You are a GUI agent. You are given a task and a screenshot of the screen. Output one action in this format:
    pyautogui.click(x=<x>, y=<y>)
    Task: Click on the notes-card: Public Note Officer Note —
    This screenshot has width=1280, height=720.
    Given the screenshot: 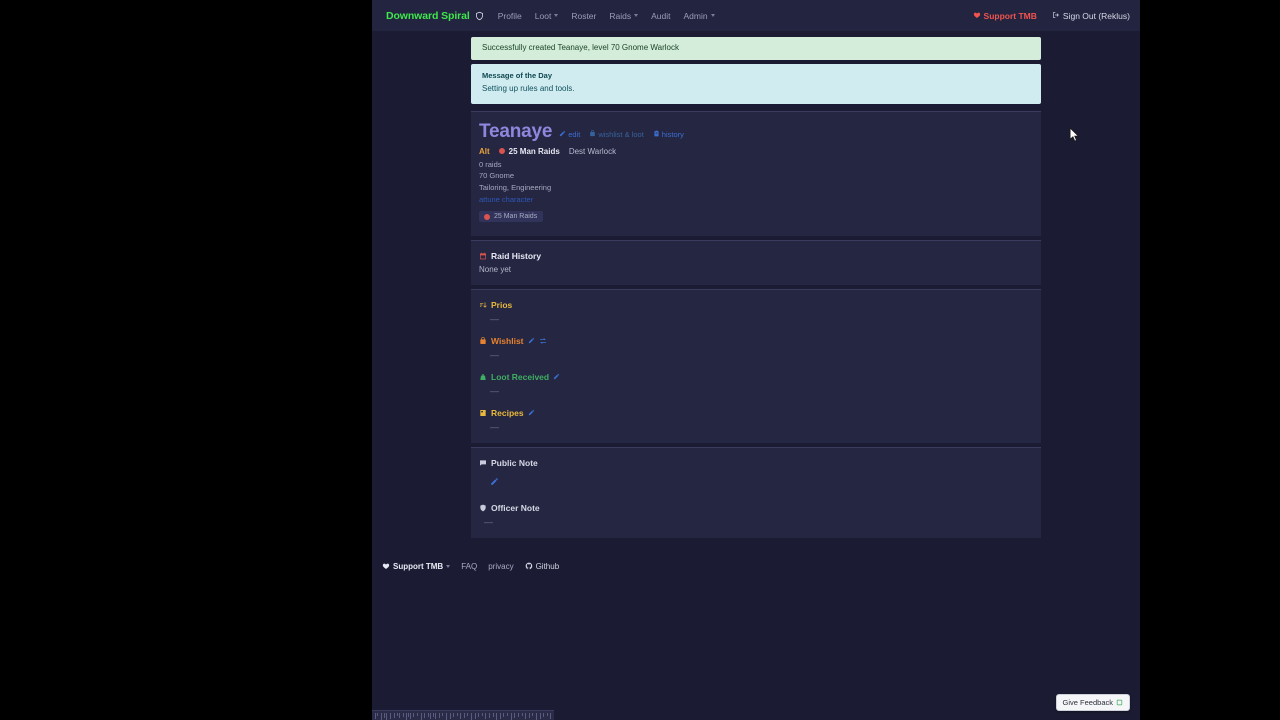 What is the action you would take?
    pyautogui.click(x=756, y=492)
    